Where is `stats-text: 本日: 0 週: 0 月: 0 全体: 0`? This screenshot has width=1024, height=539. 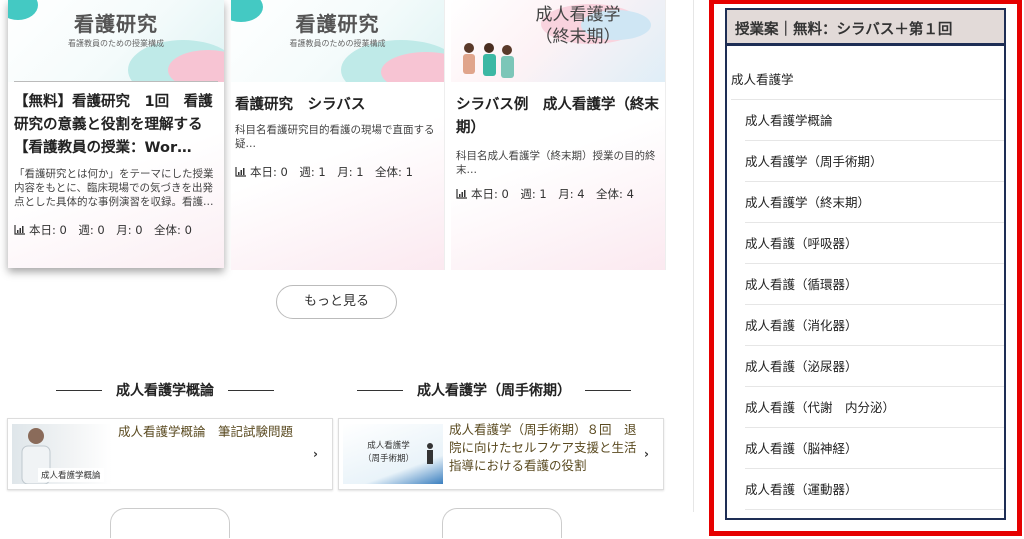 stats-text: 本日: 0 週: 0 月: 0 全体: 0 is located at coordinates (110, 230).